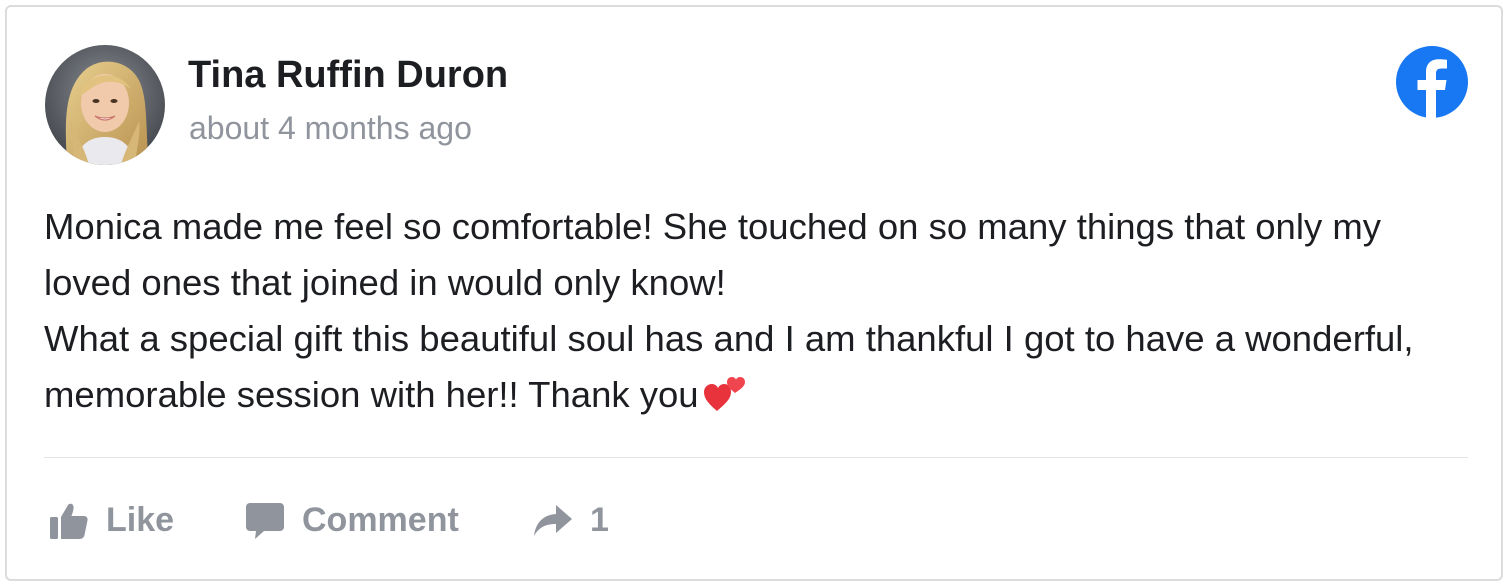  What do you see at coordinates (1432, 82) in the screenshot?
I see `facebook-logo-icon` at bounding box center [1432, 82].